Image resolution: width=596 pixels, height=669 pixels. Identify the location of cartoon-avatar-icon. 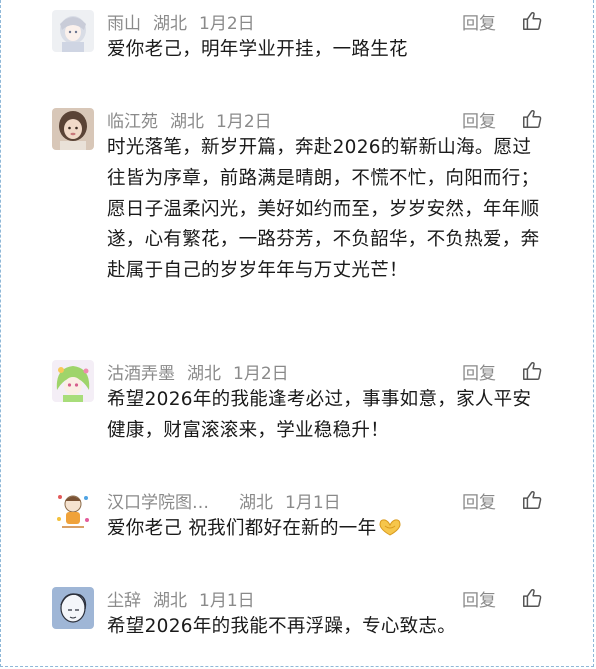
(73, 510).